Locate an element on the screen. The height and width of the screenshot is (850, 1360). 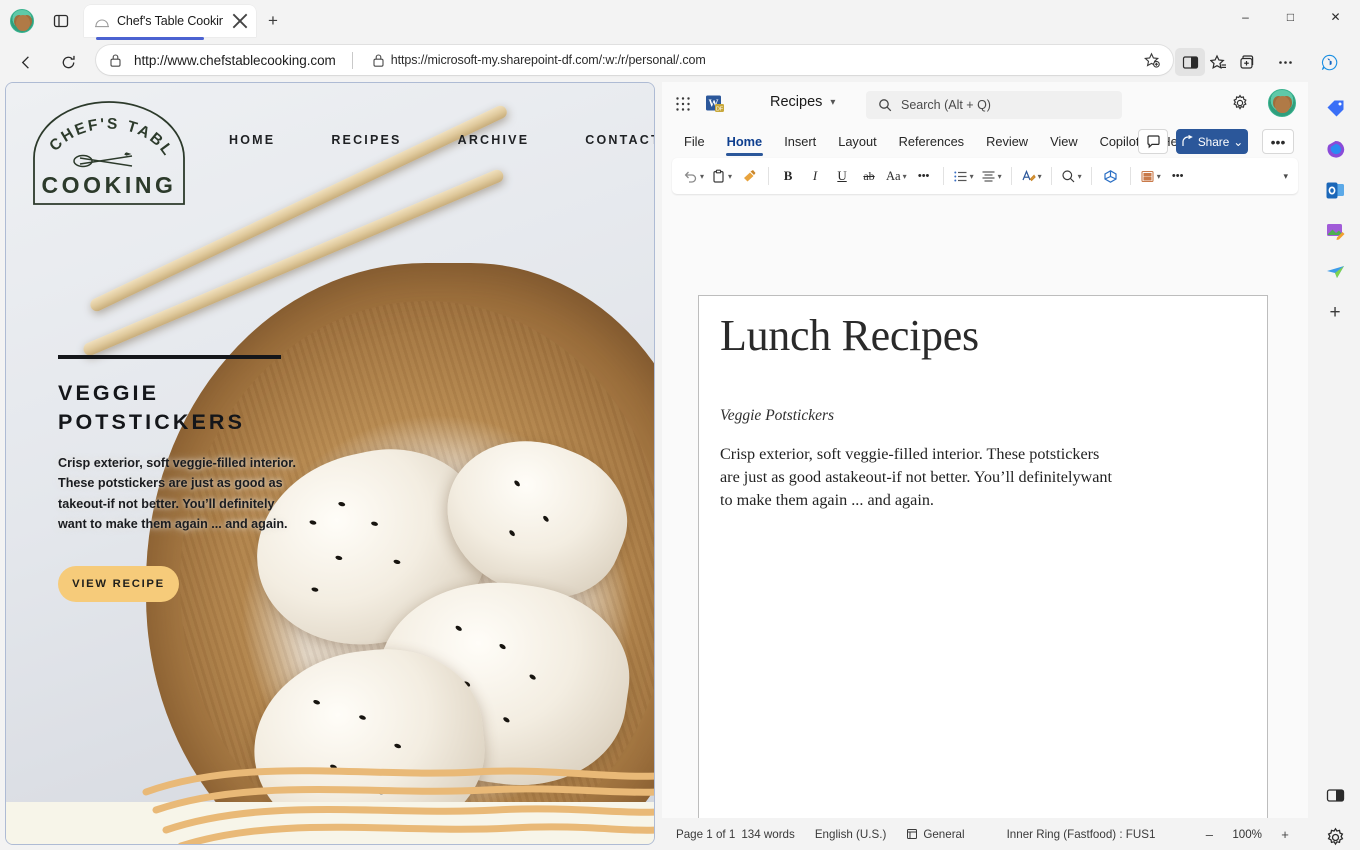
reload-icon is located at coordinates (68, 62).